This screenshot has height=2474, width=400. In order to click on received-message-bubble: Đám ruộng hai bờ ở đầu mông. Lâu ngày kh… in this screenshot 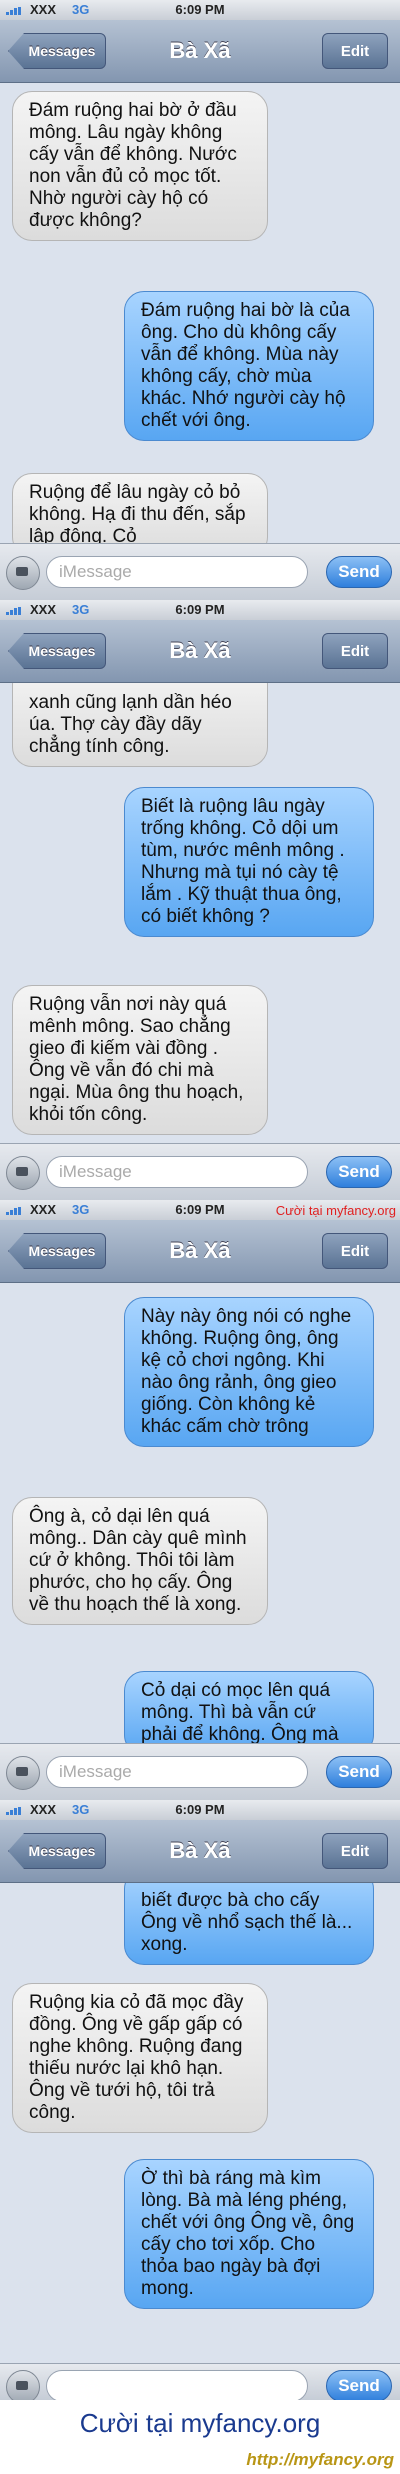, I will do `click(140, 166)`.